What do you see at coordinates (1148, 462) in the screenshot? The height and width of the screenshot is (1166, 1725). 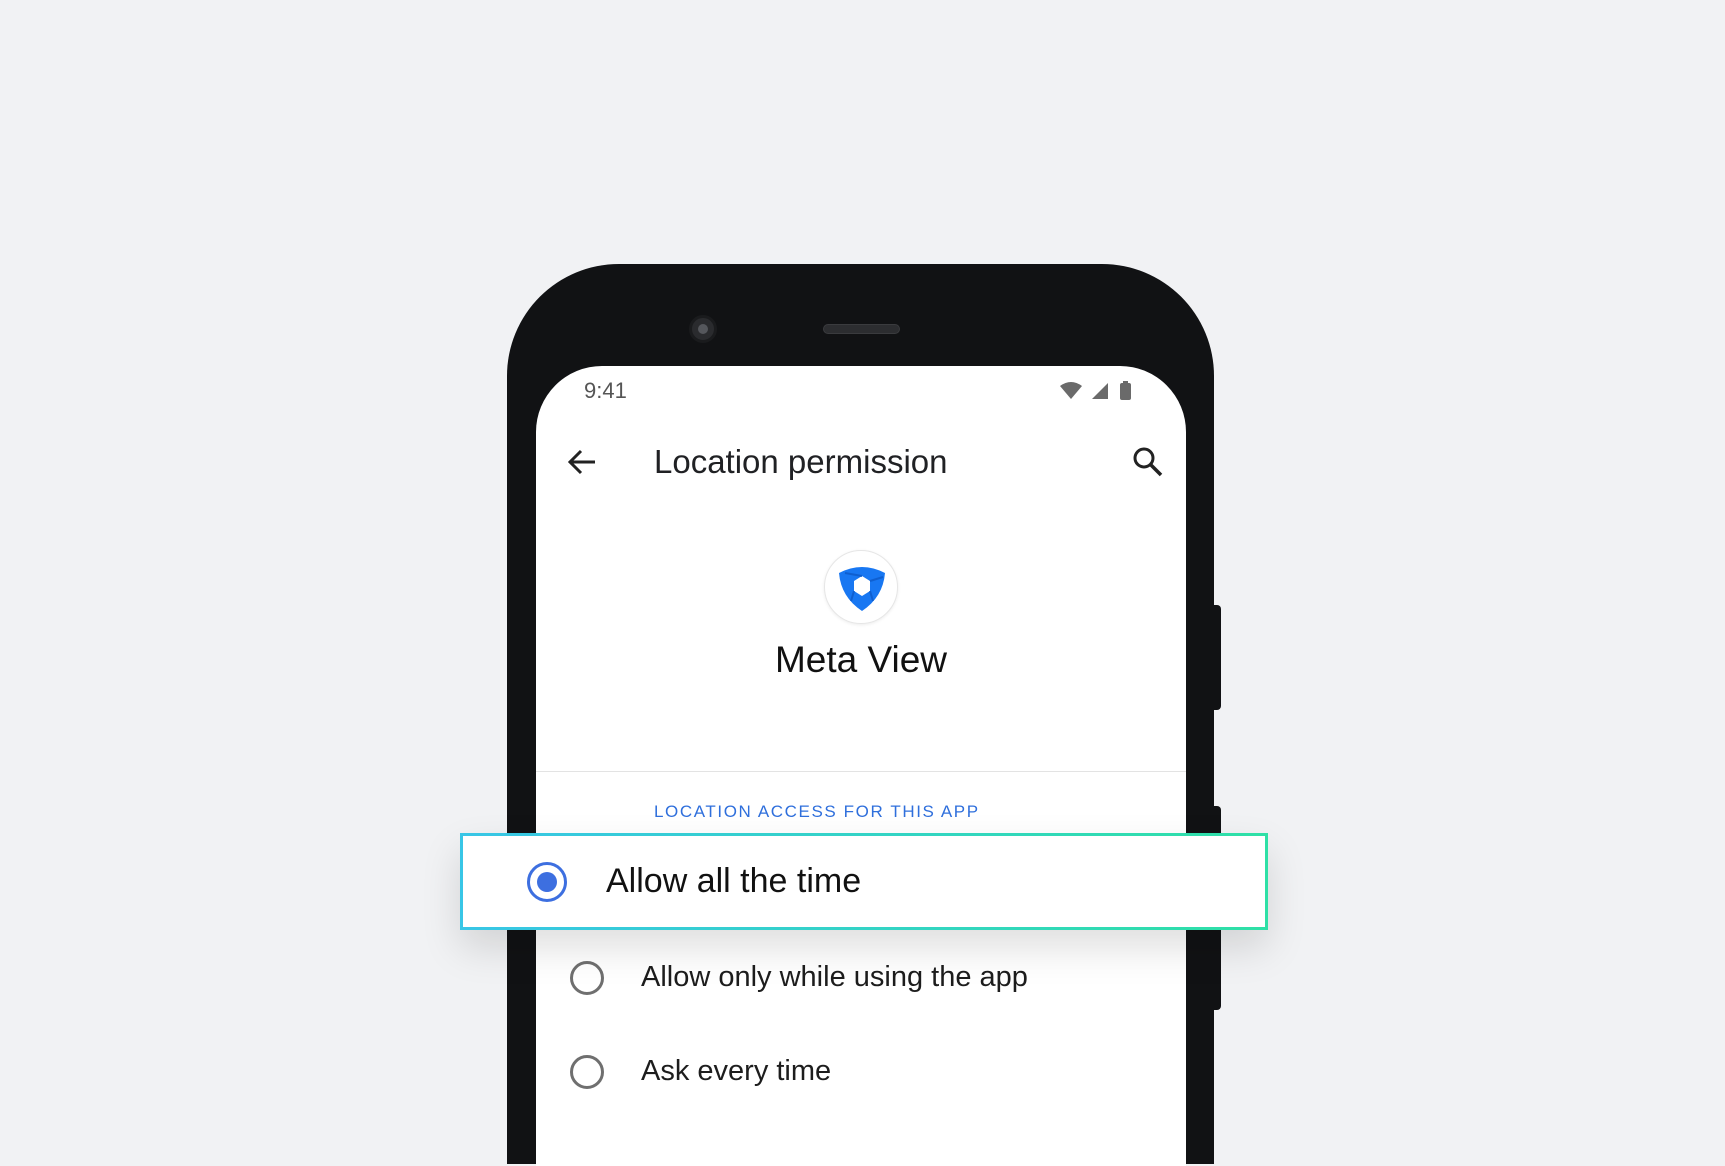 I see `search-icon` at bounding box center [1148, 462].